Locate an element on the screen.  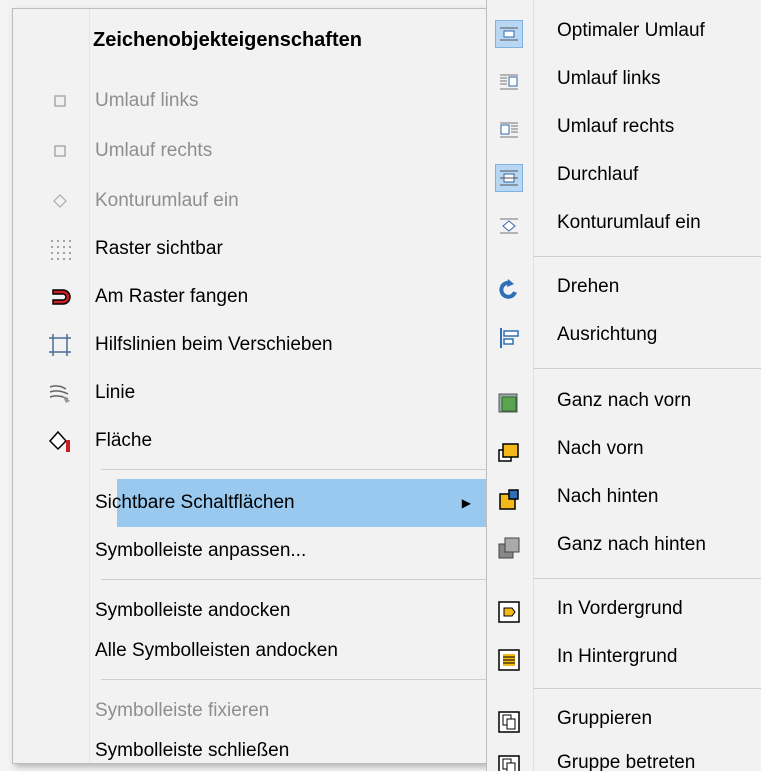
submenu-item-label: Konturumlauf ein is located at coordinates (629, 222).